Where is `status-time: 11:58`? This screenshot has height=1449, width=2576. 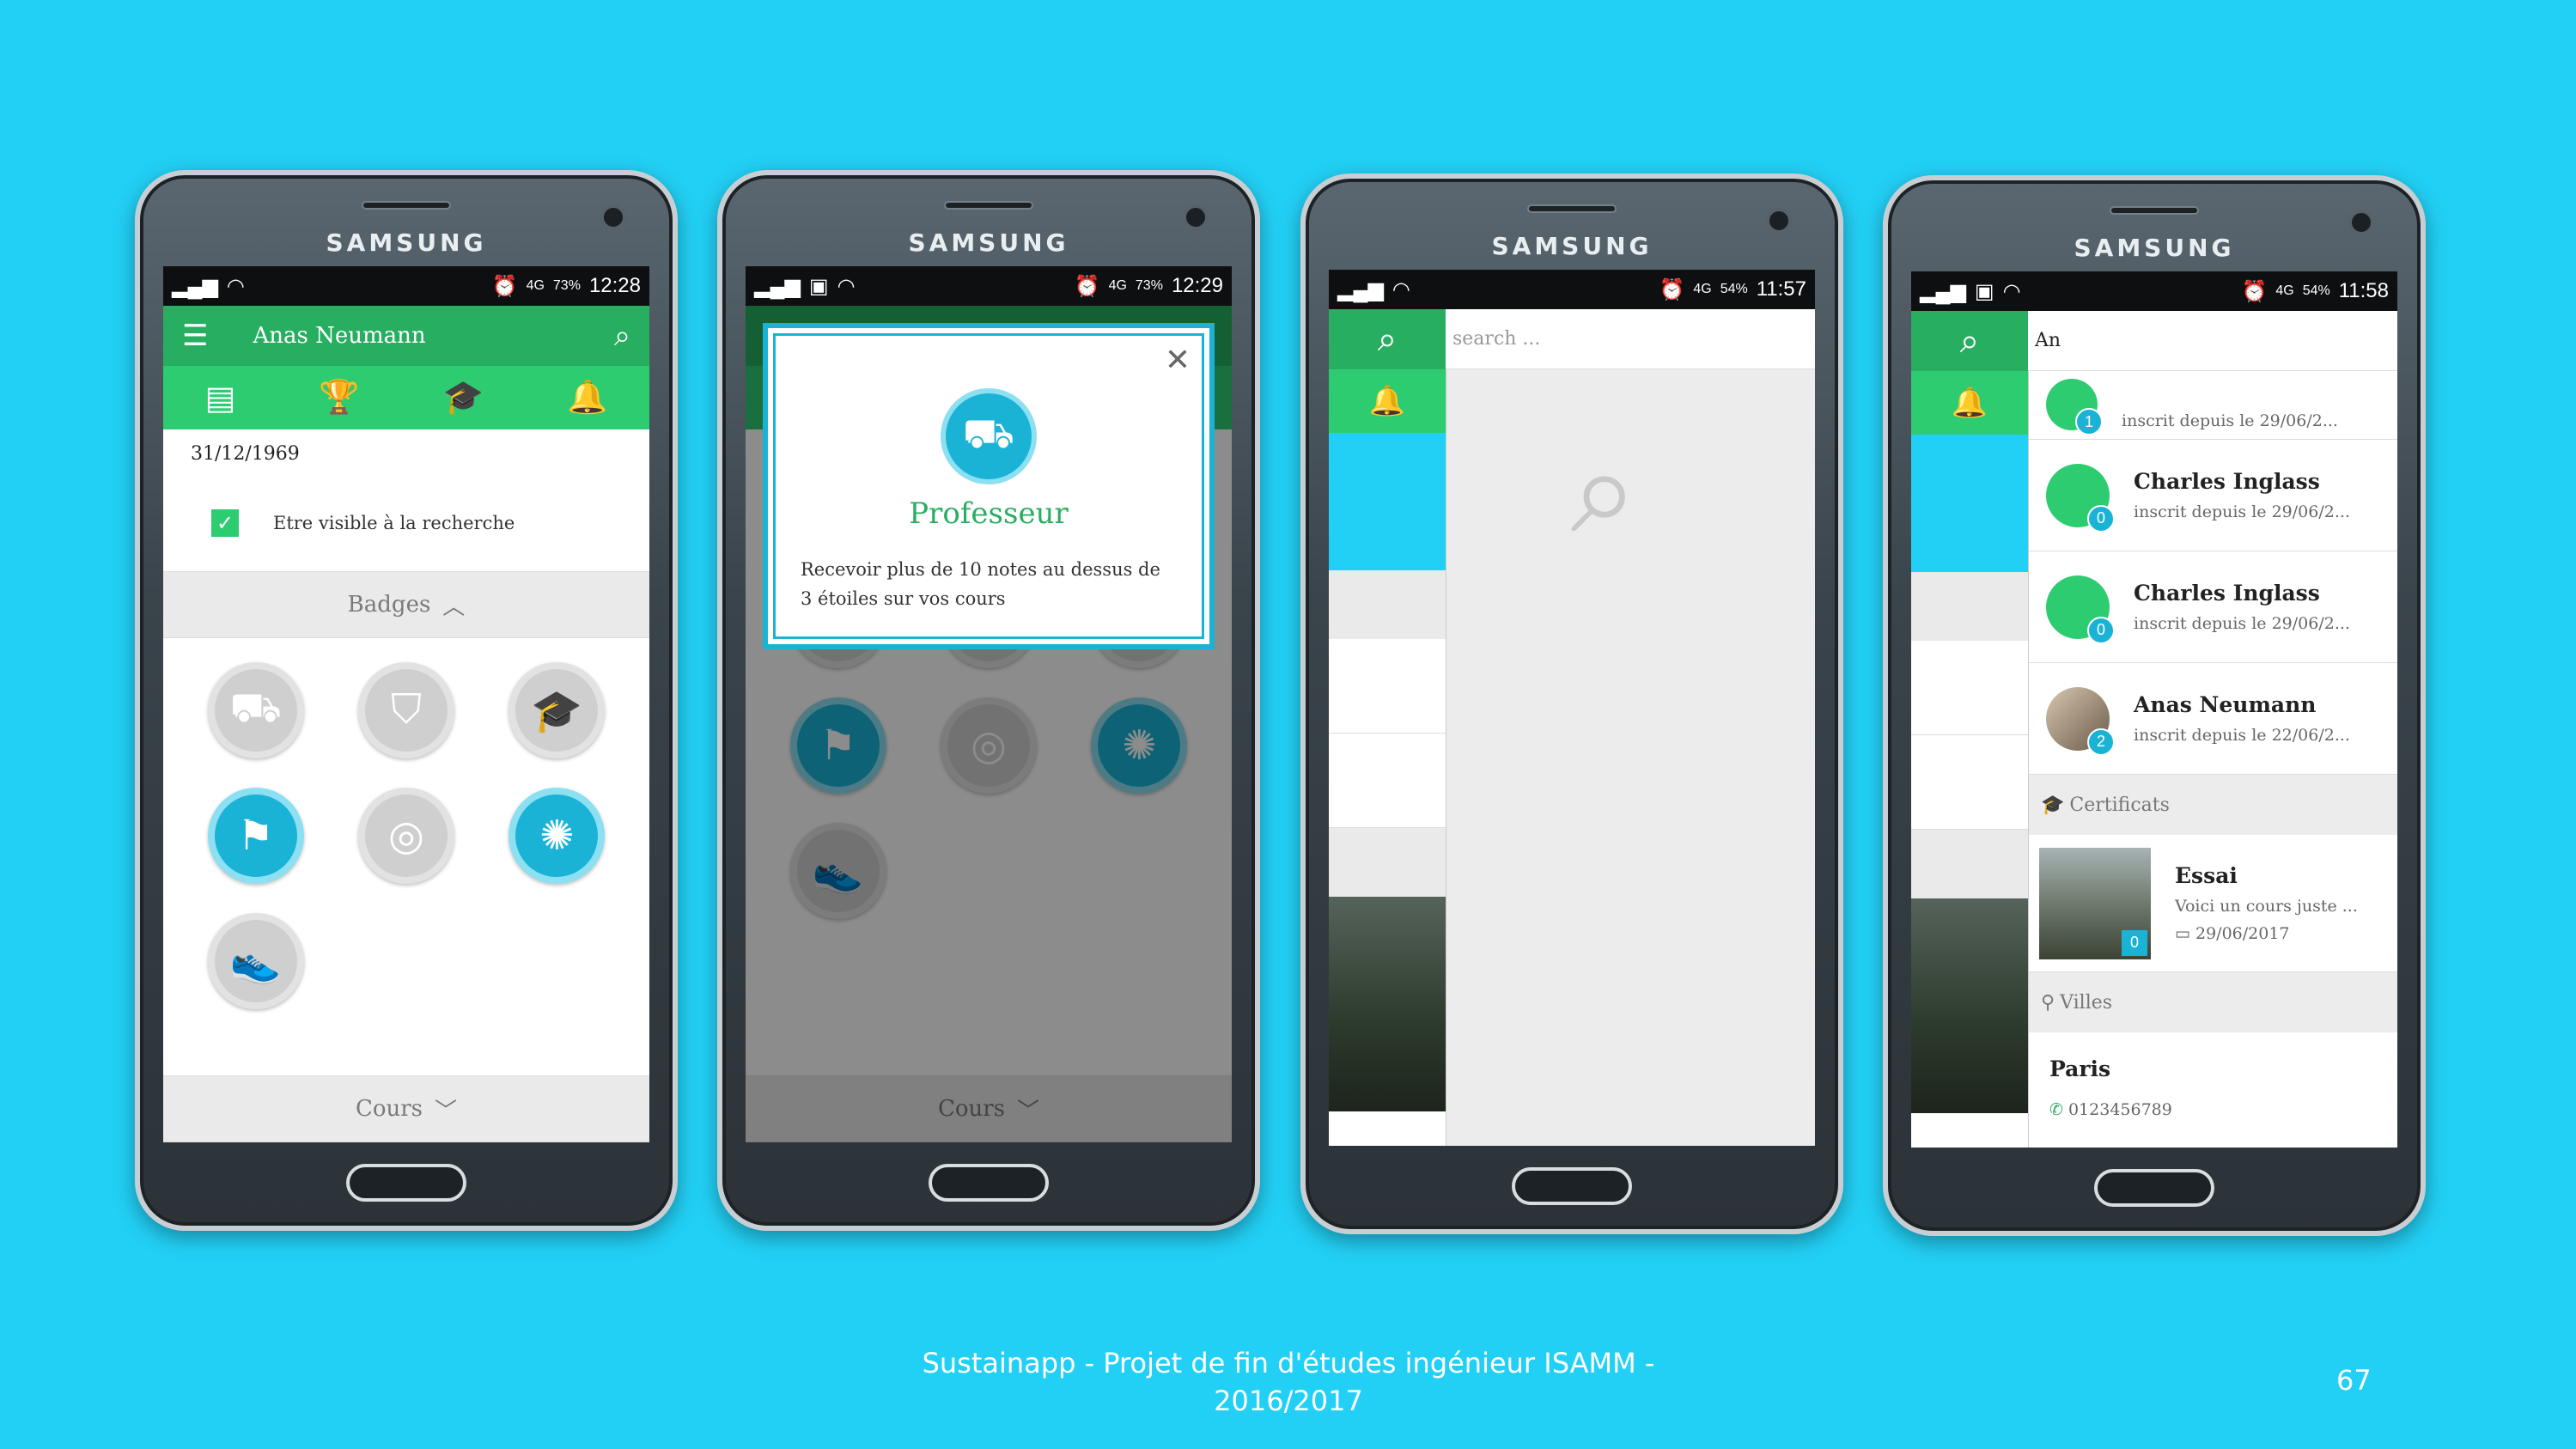
status-time: 11:58 is located at coordinates (2363, 290).